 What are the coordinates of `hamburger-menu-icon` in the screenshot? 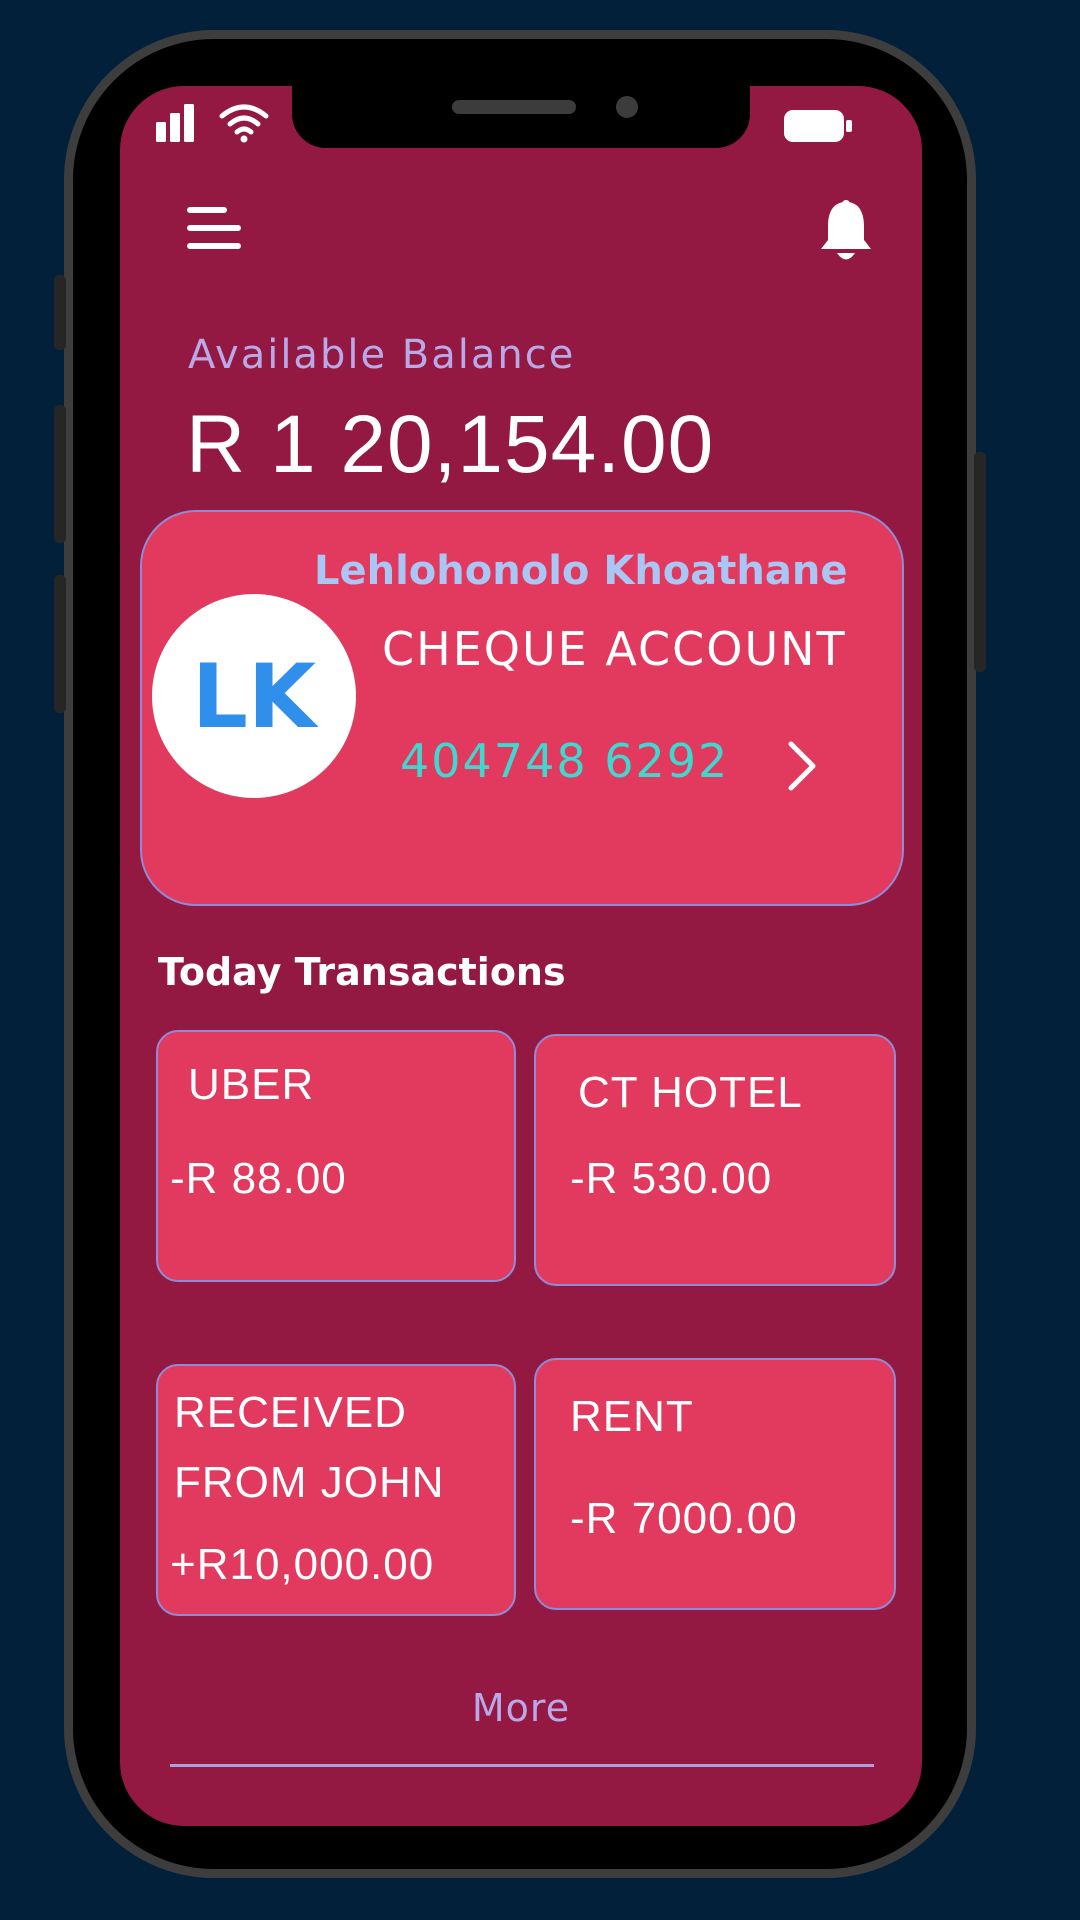 It's located at (214, 228).